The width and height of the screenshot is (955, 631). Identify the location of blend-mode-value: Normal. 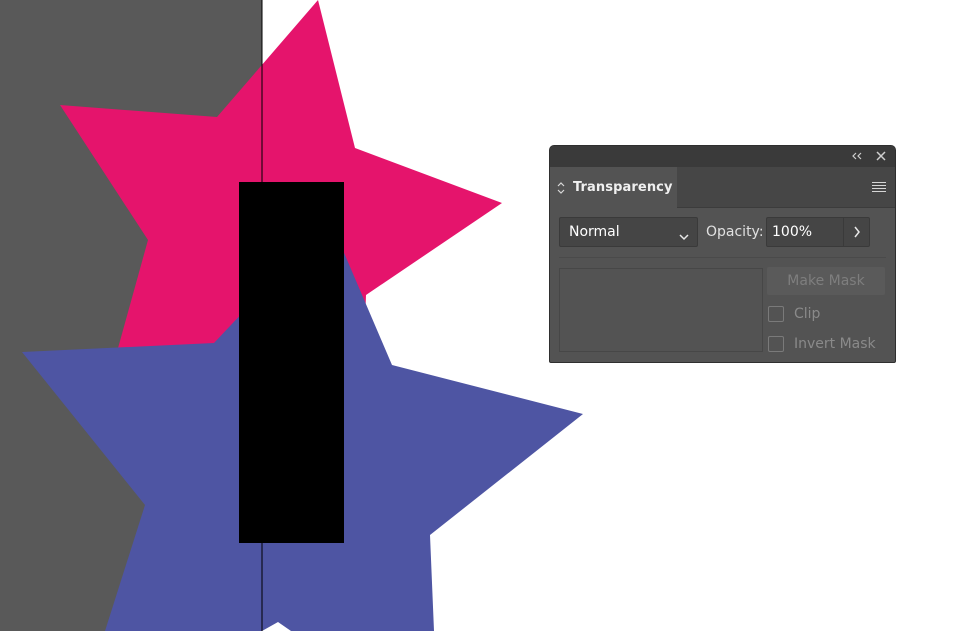
(594, 232).